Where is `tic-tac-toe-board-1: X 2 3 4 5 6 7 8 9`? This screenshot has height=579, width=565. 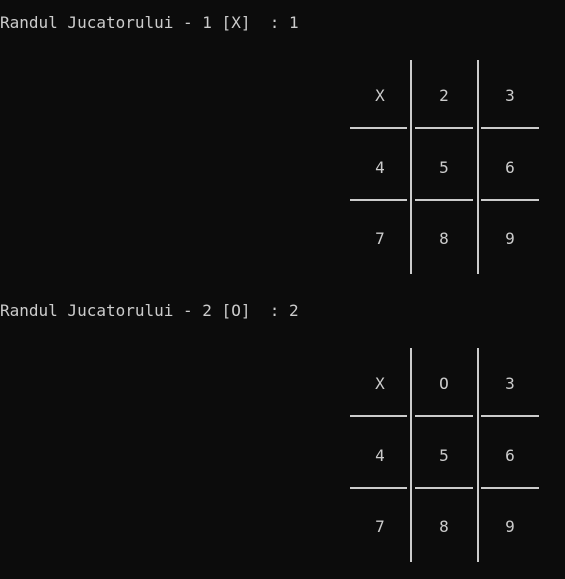
tic-tac-toe-board-1: X 2 3 4 5 6 7 8 9 is located at coordinates (445, 167).